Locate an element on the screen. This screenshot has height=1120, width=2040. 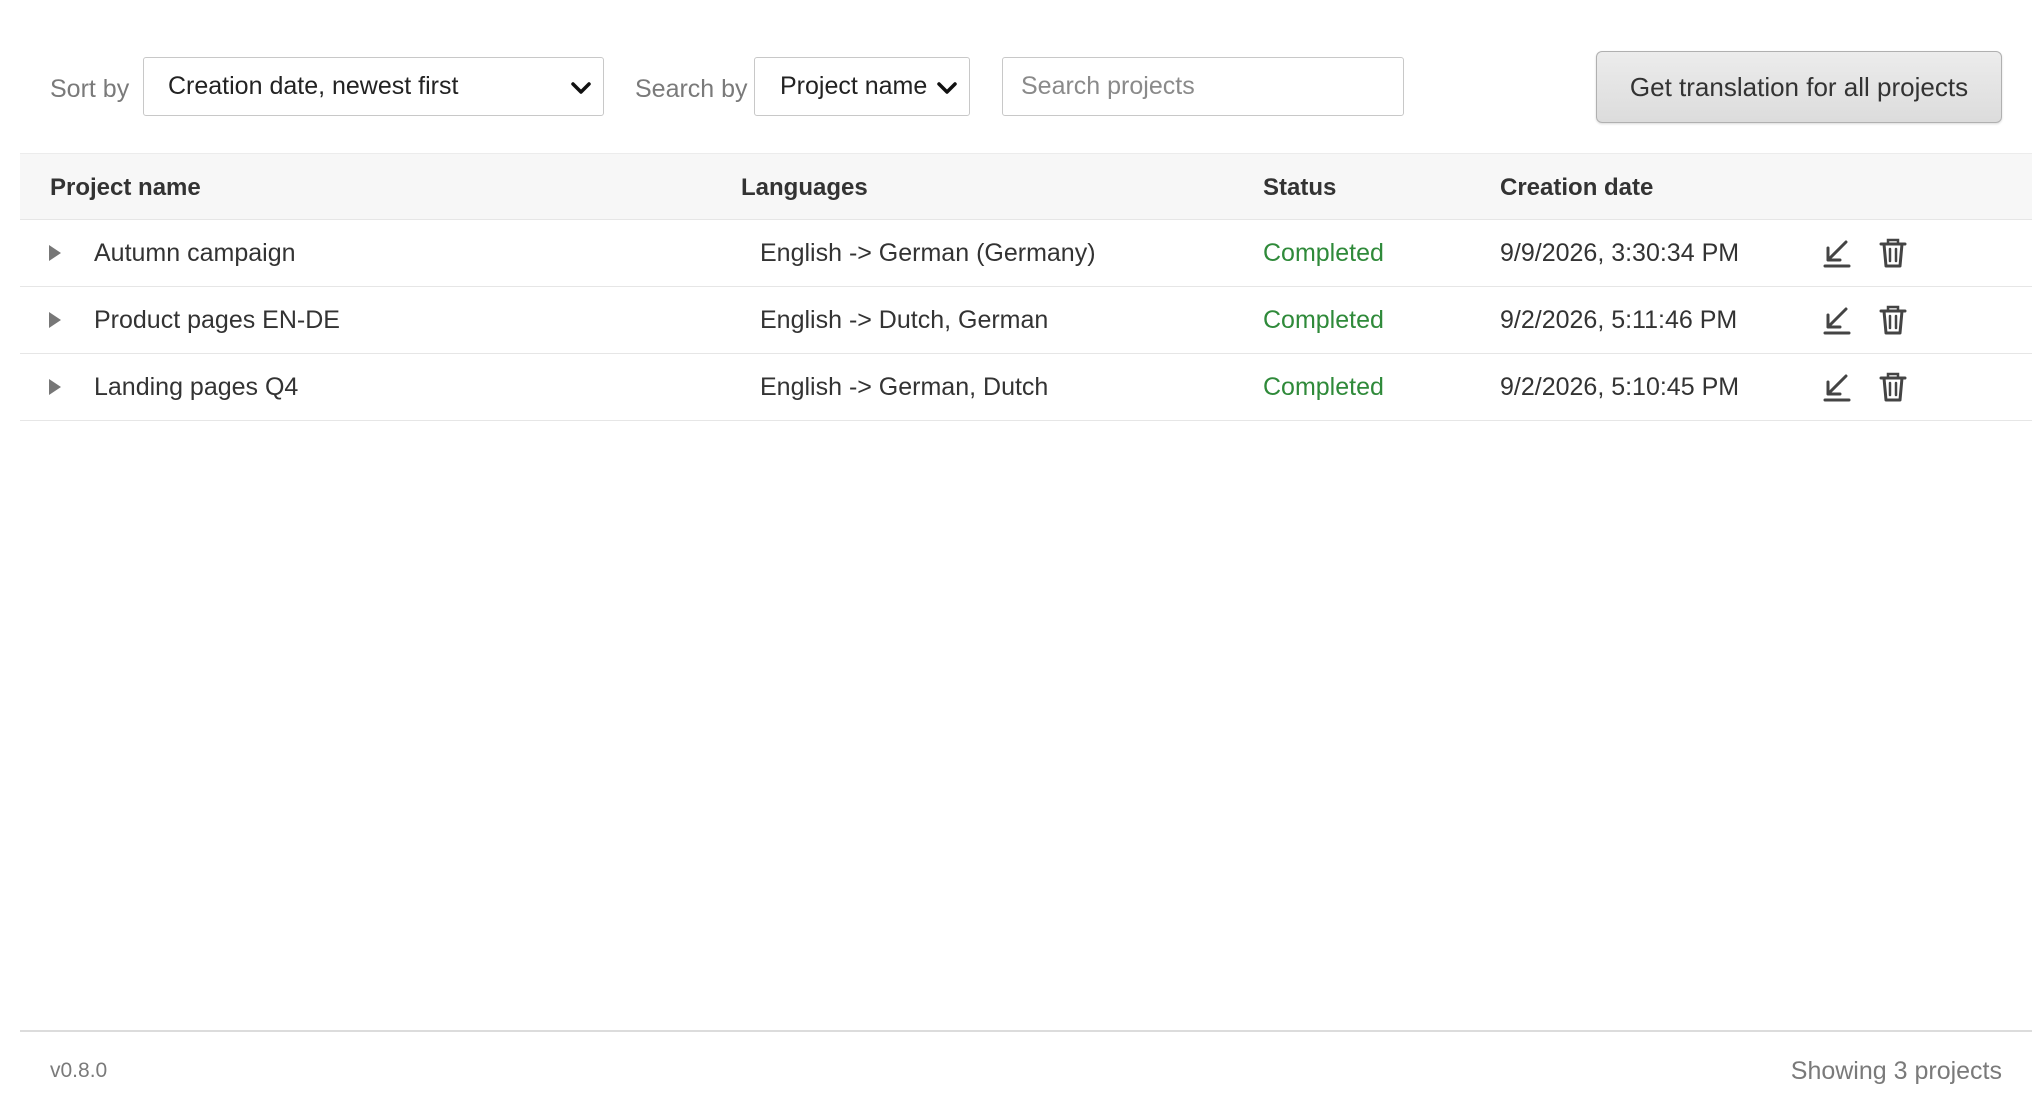
search-input is located at coordinates (1203, 86).